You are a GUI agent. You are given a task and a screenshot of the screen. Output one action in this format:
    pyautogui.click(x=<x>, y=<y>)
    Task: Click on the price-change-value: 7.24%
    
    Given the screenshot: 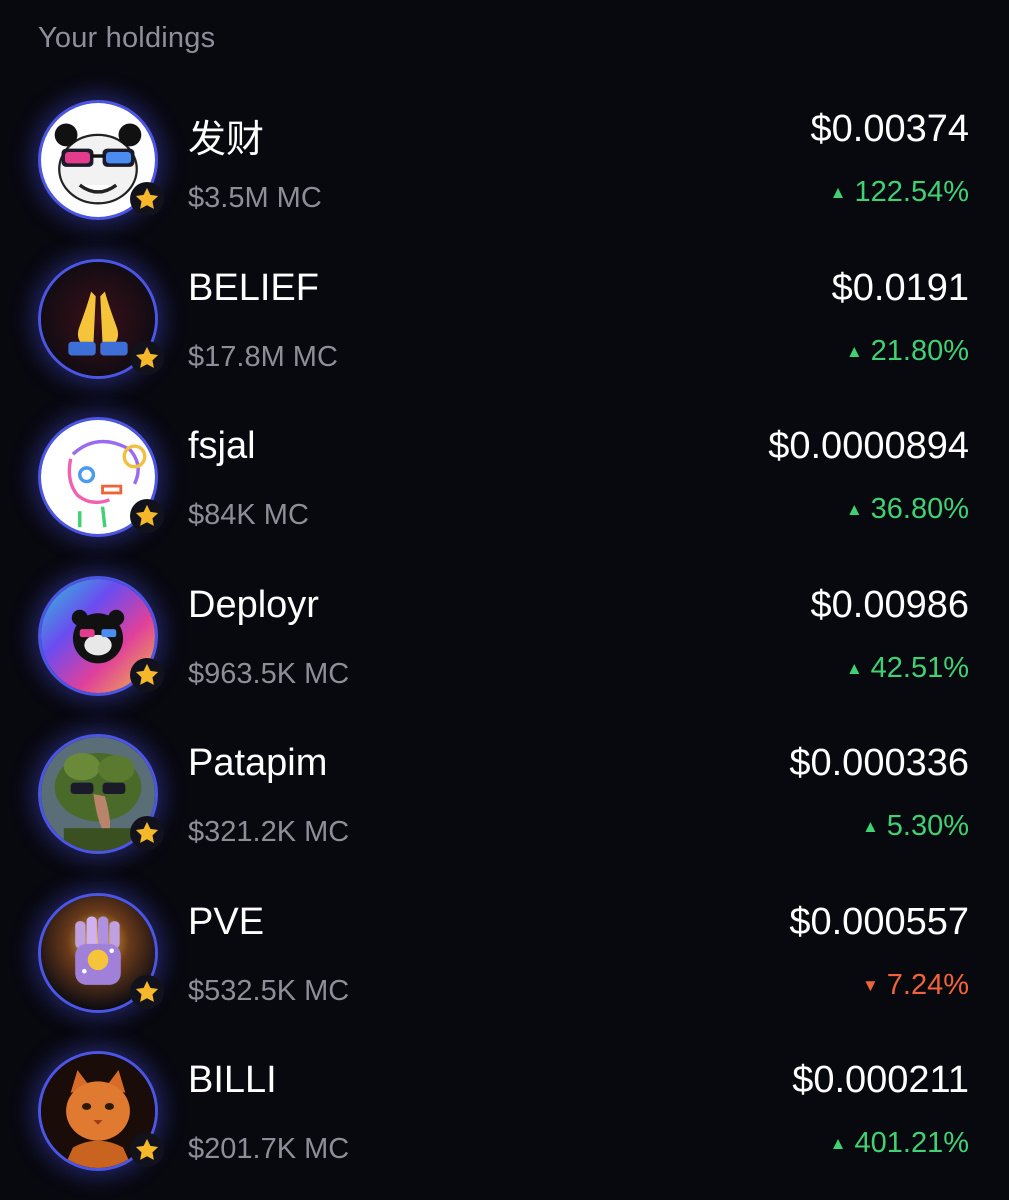 What is the action you would take?
    pyautogui.click(x=927, y=984)
    